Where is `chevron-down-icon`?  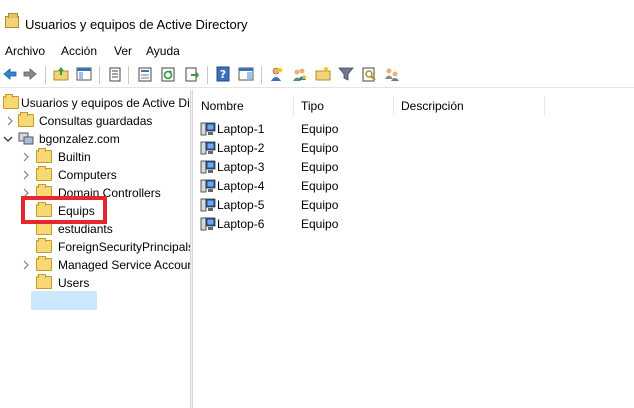
chevron-down-icon is located at coordinates (8, 138).